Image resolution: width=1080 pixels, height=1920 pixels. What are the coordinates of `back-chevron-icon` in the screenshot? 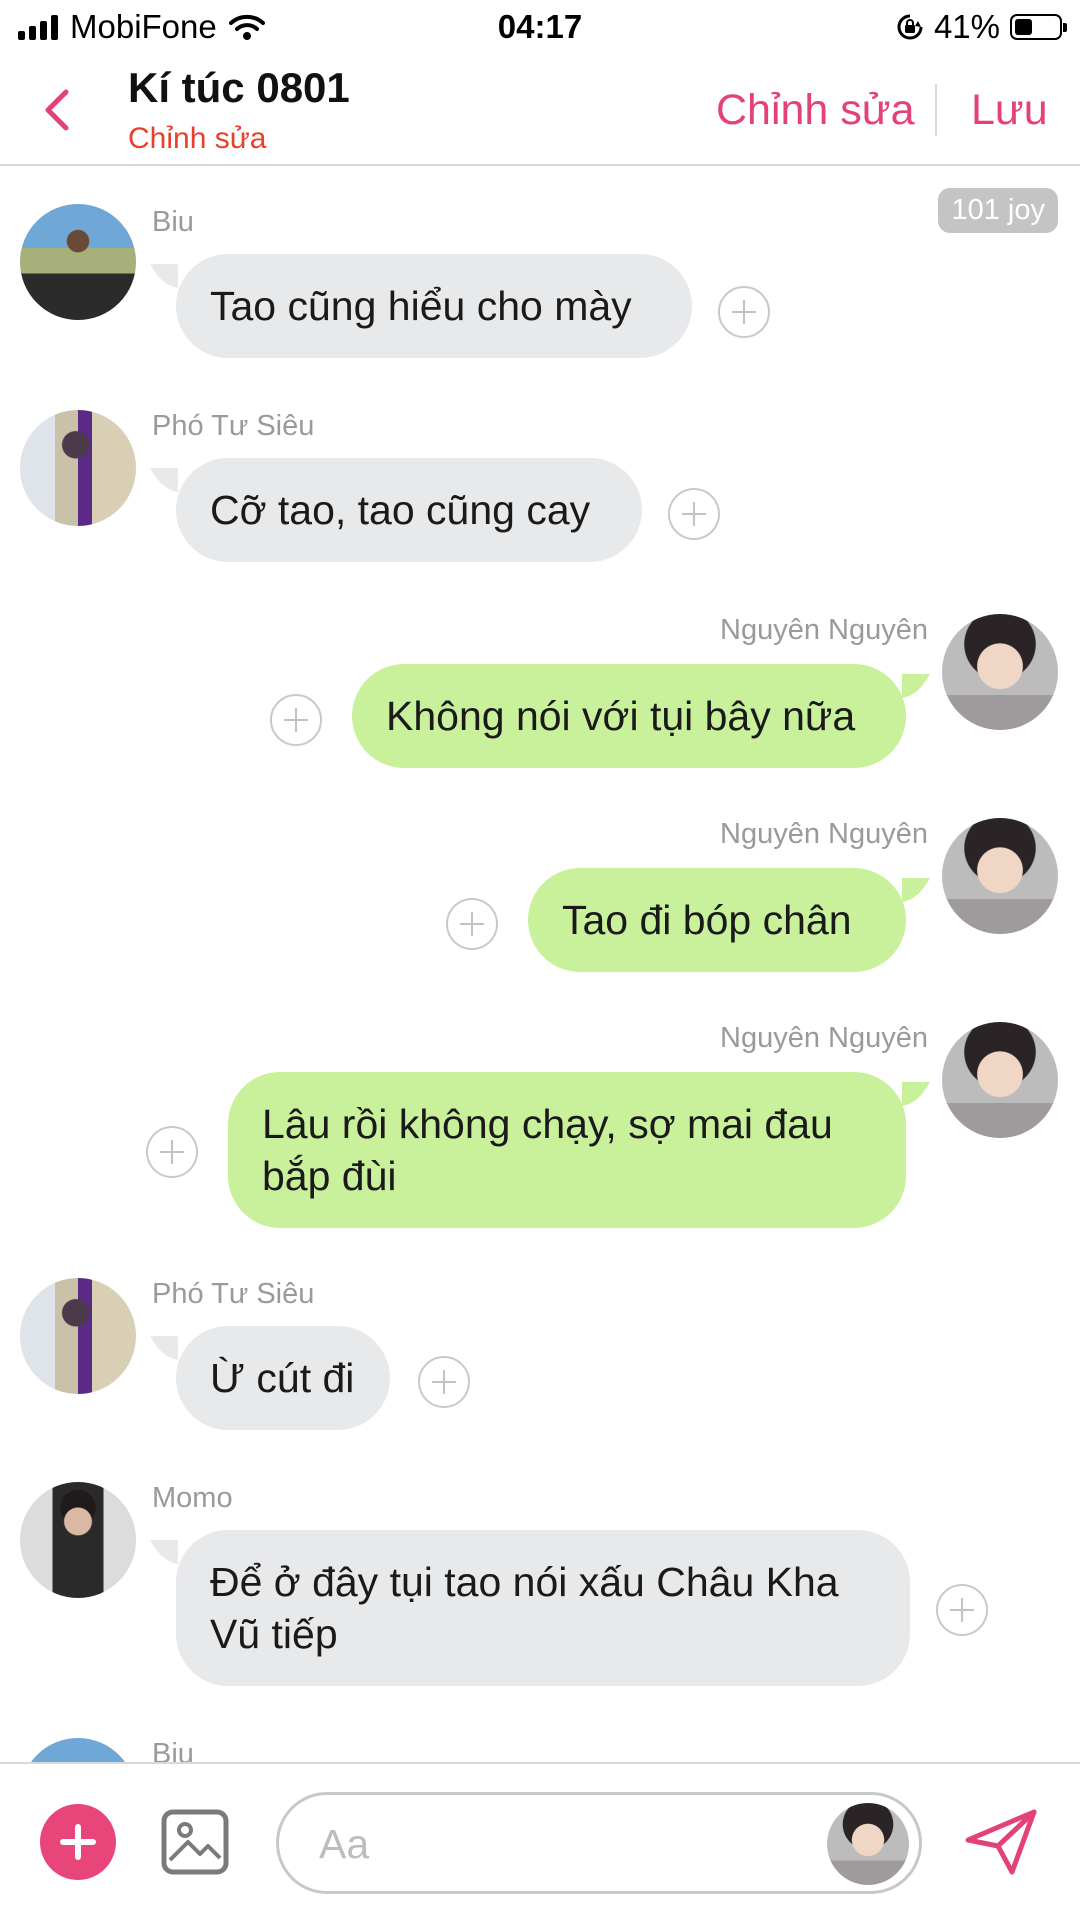 It's located at (59, 110).